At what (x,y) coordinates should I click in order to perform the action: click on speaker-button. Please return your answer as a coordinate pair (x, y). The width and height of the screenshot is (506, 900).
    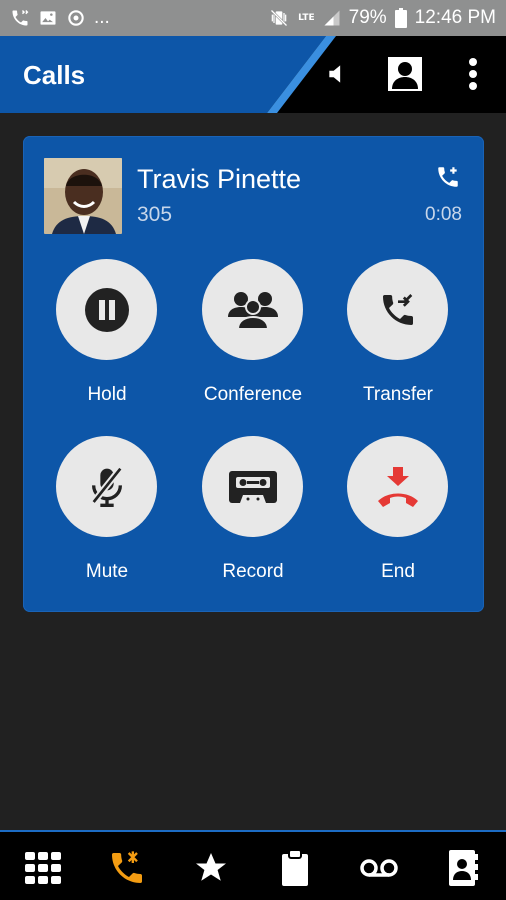
    Looking at the image, I should click on (338, 74).